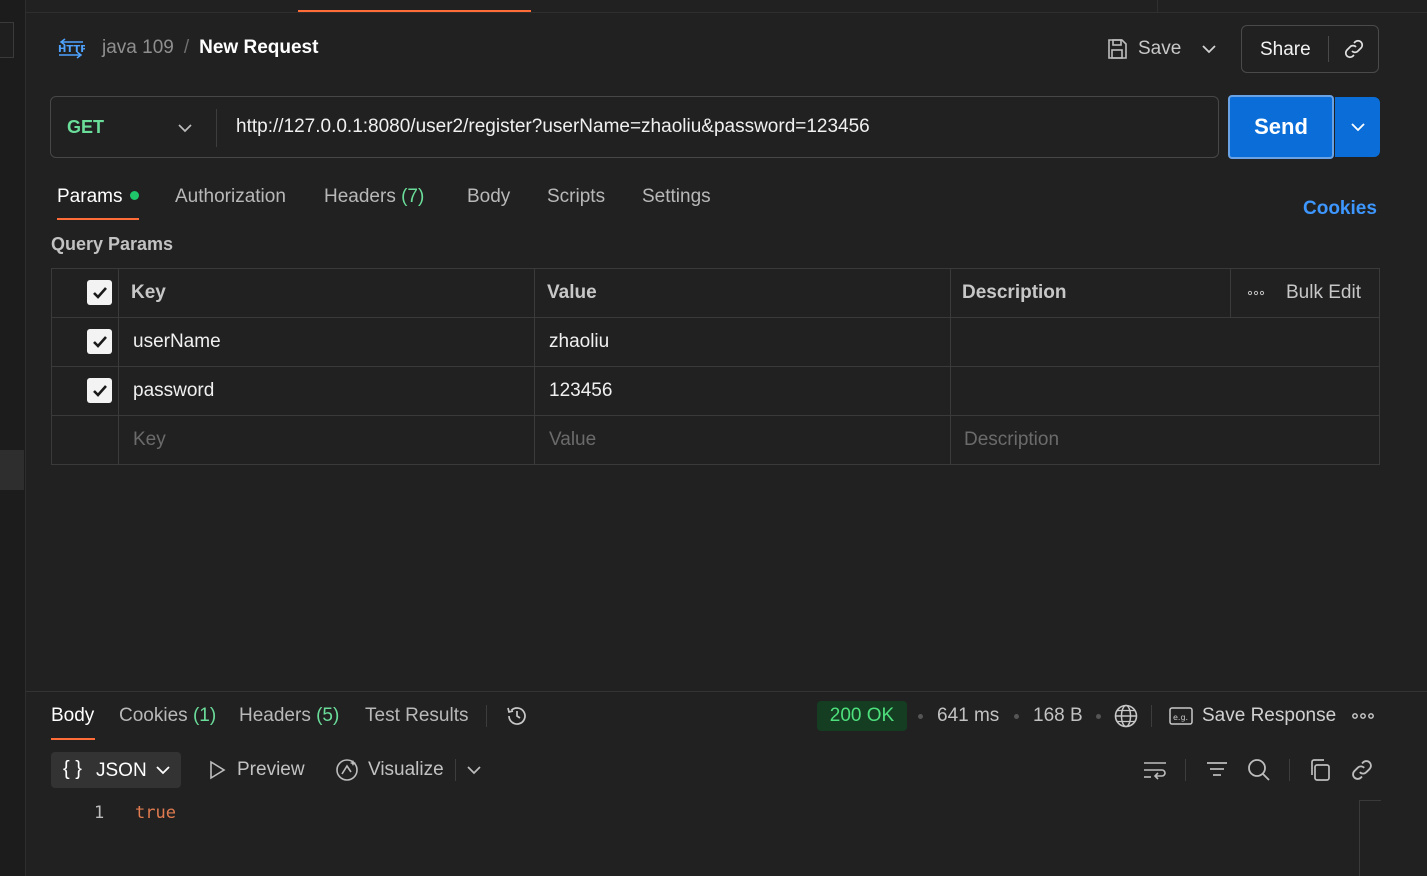 This screenshot has width=1427, height=876. What do you see at coordinates (73, 739) in the screenshot?
I see `response-tab-underline` at bounding box center [73, 739].